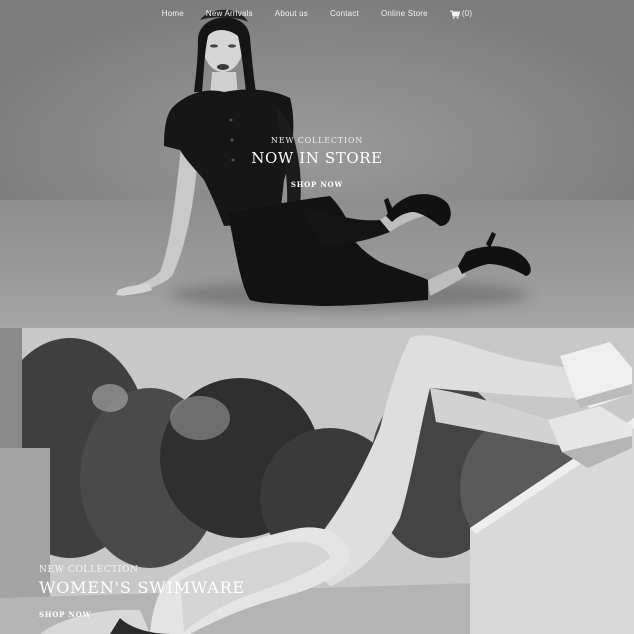 Image resolution: width=634 pixels, height=634 pixels. What do you see at coordinates (65, 614) in the screenshot?
I see `swimware-shop-now-button: SHOP NOW` at bounding box center [65, 614].